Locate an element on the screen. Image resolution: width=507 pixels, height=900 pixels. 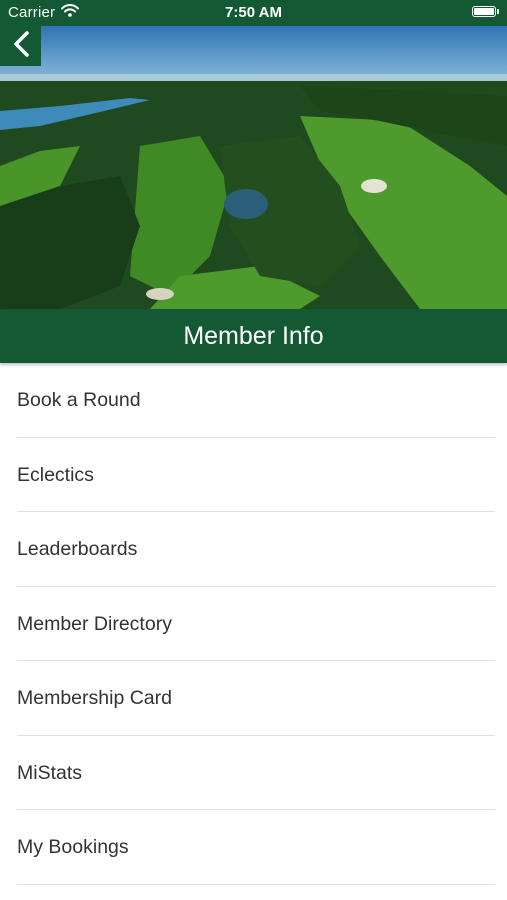
menu-item-book-a-round: Book a Round is located at coordinates (253, 400).